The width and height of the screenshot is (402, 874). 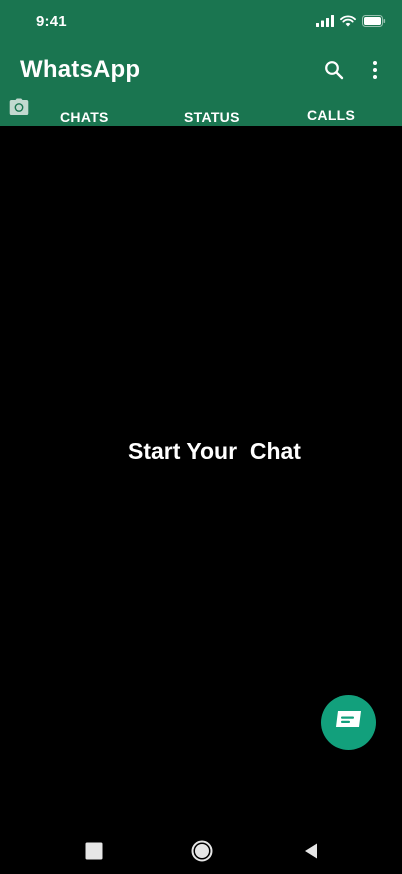 I want to click on square-icon, so click(x=94, y=853).